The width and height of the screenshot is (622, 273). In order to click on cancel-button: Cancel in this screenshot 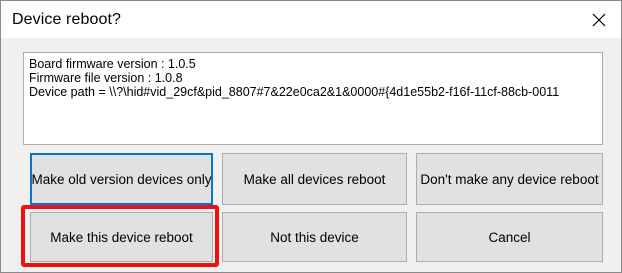, I will do `click(509, 237)`.